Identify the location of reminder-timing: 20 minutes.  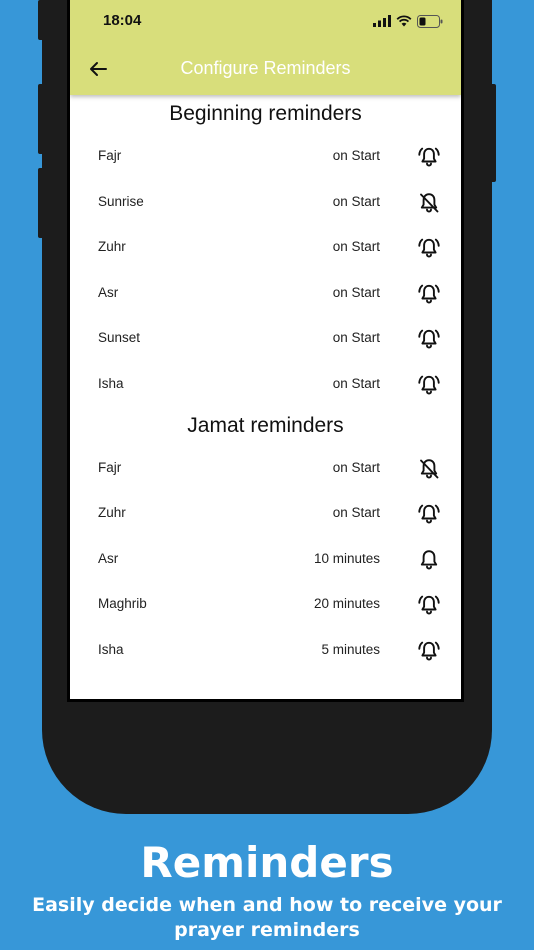
(347, 604).